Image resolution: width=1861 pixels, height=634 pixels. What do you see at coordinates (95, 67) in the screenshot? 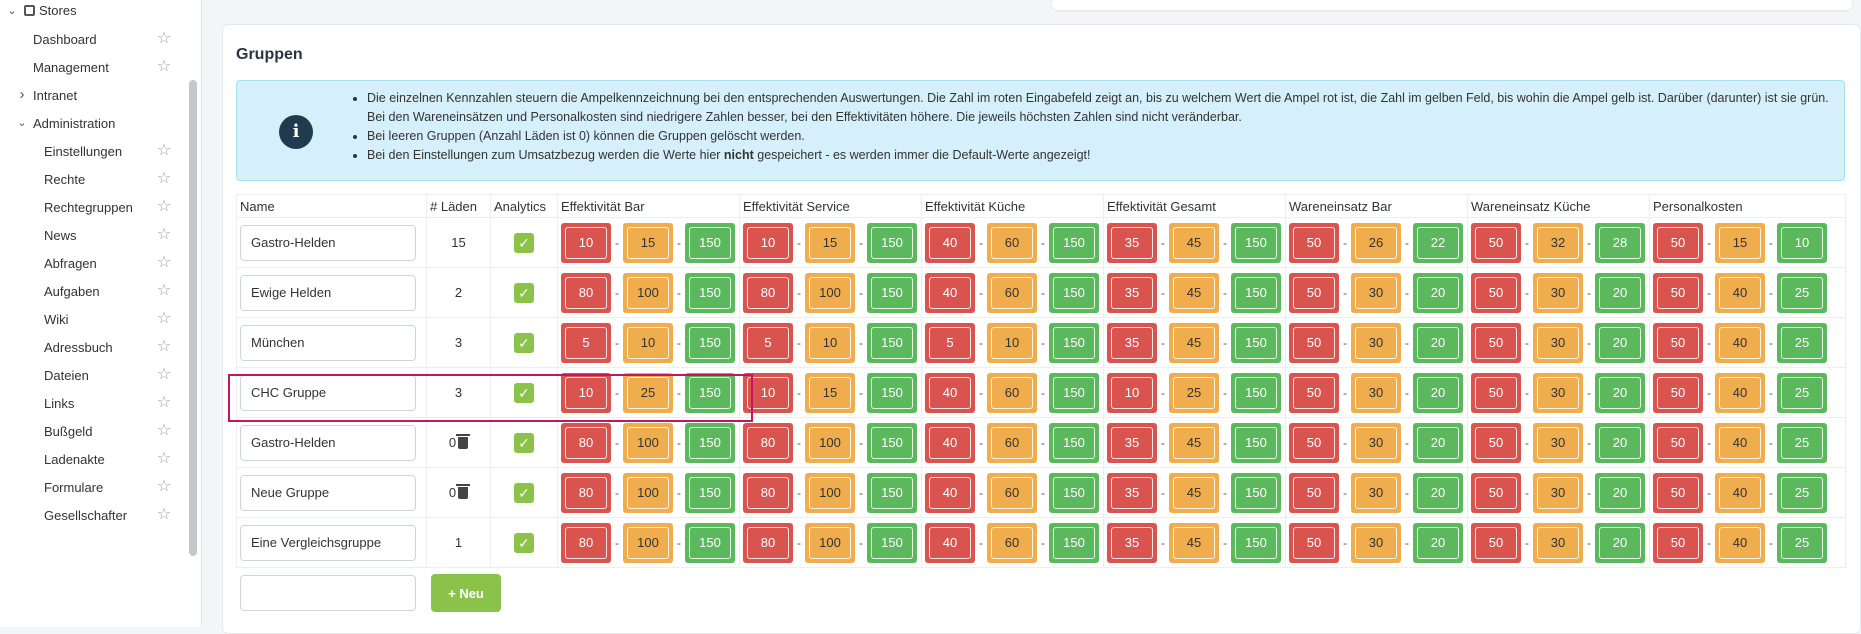
I see `sidebar-item: Management ☆` at bounding box center [95, 67].